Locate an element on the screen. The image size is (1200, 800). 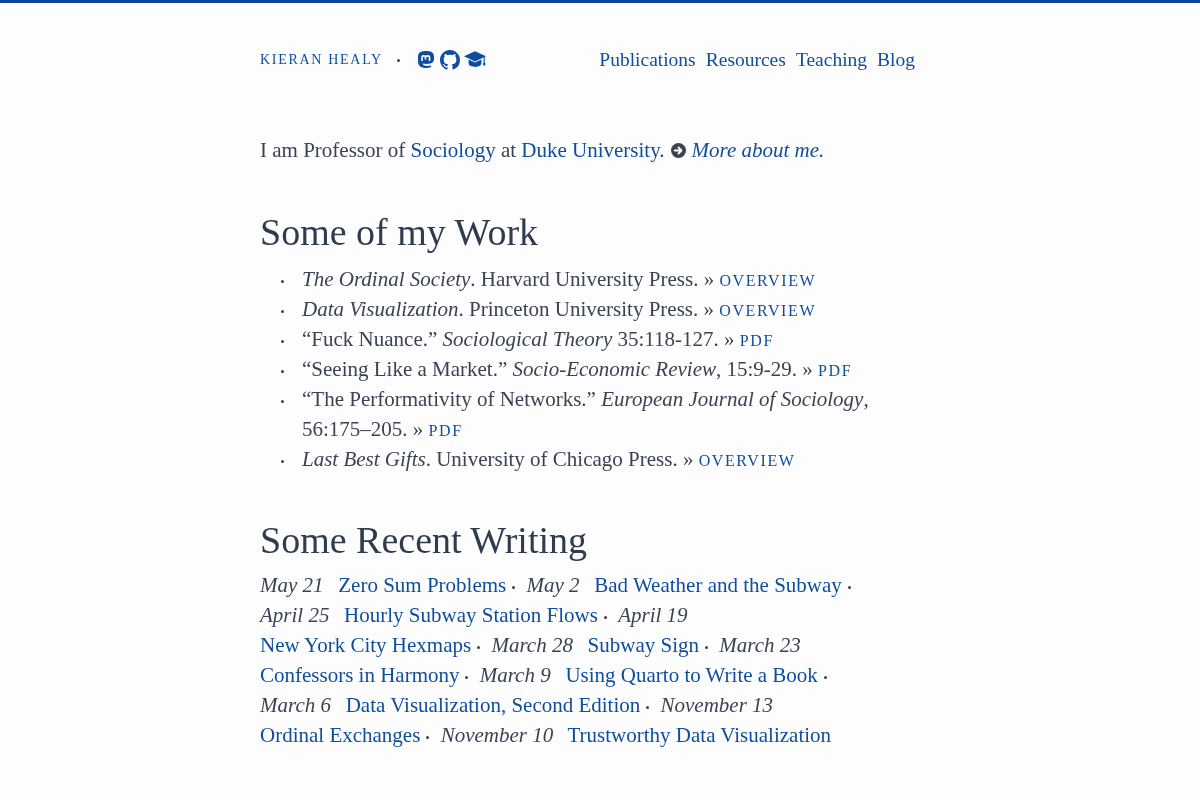
mastodon-icon is located at coordinates (425, 60).